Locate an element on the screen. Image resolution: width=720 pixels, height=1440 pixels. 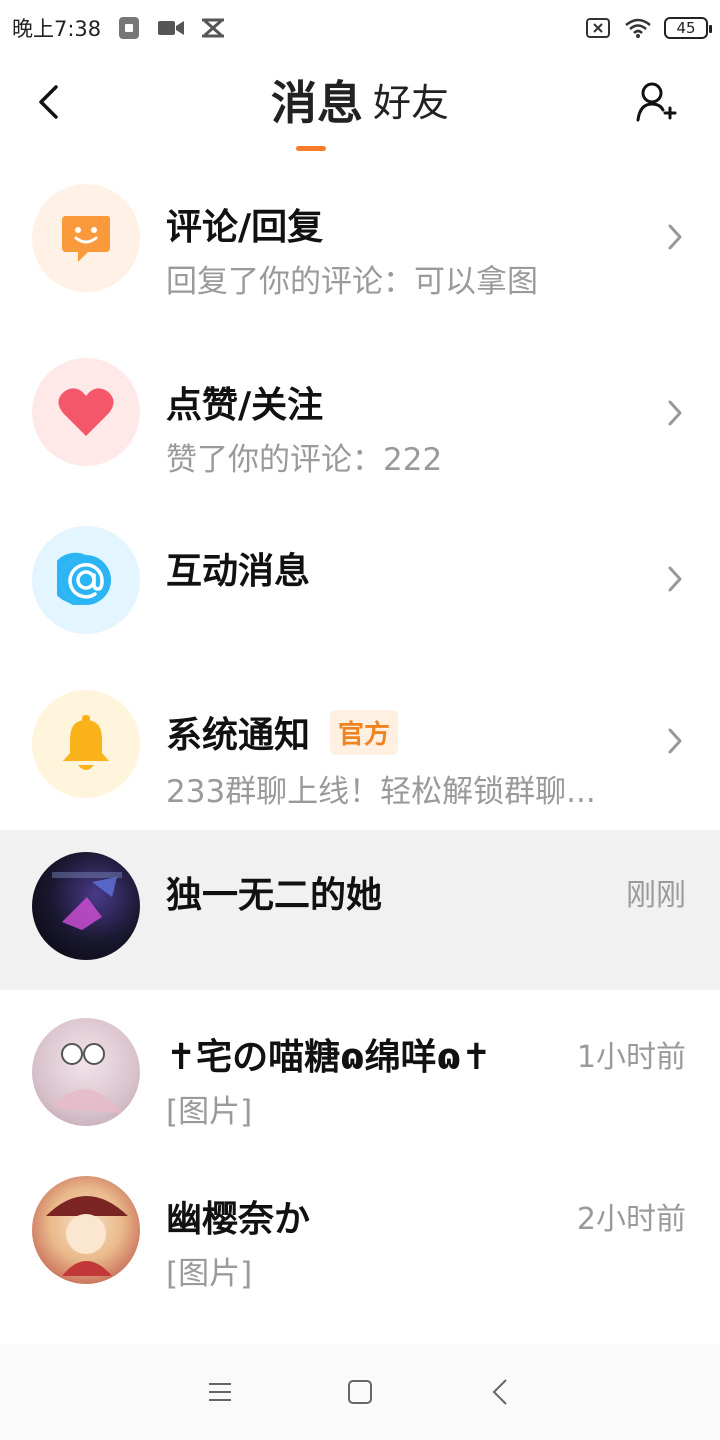
battery-indicator: 45 is located at coordinates (688, 28).